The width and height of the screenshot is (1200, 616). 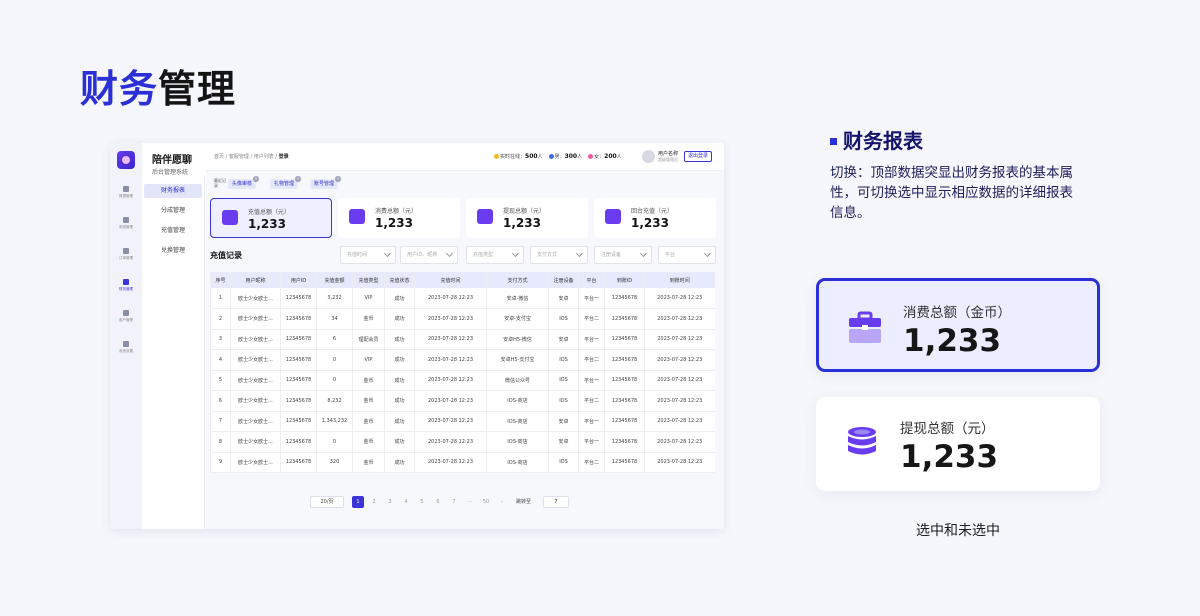 I want to click on page-button: 5, so click(x=422, y=502).